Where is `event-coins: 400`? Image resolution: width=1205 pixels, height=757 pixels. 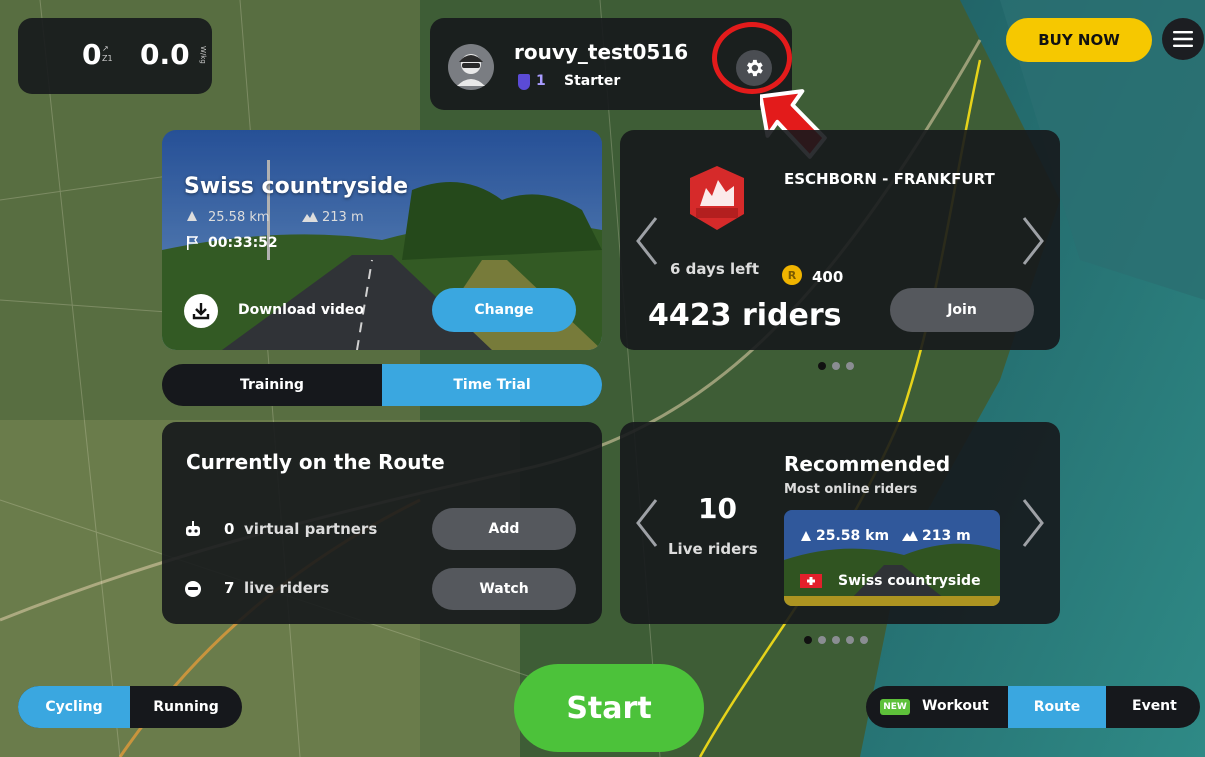
event-coins: 400 is located at coordinates (828, 277).